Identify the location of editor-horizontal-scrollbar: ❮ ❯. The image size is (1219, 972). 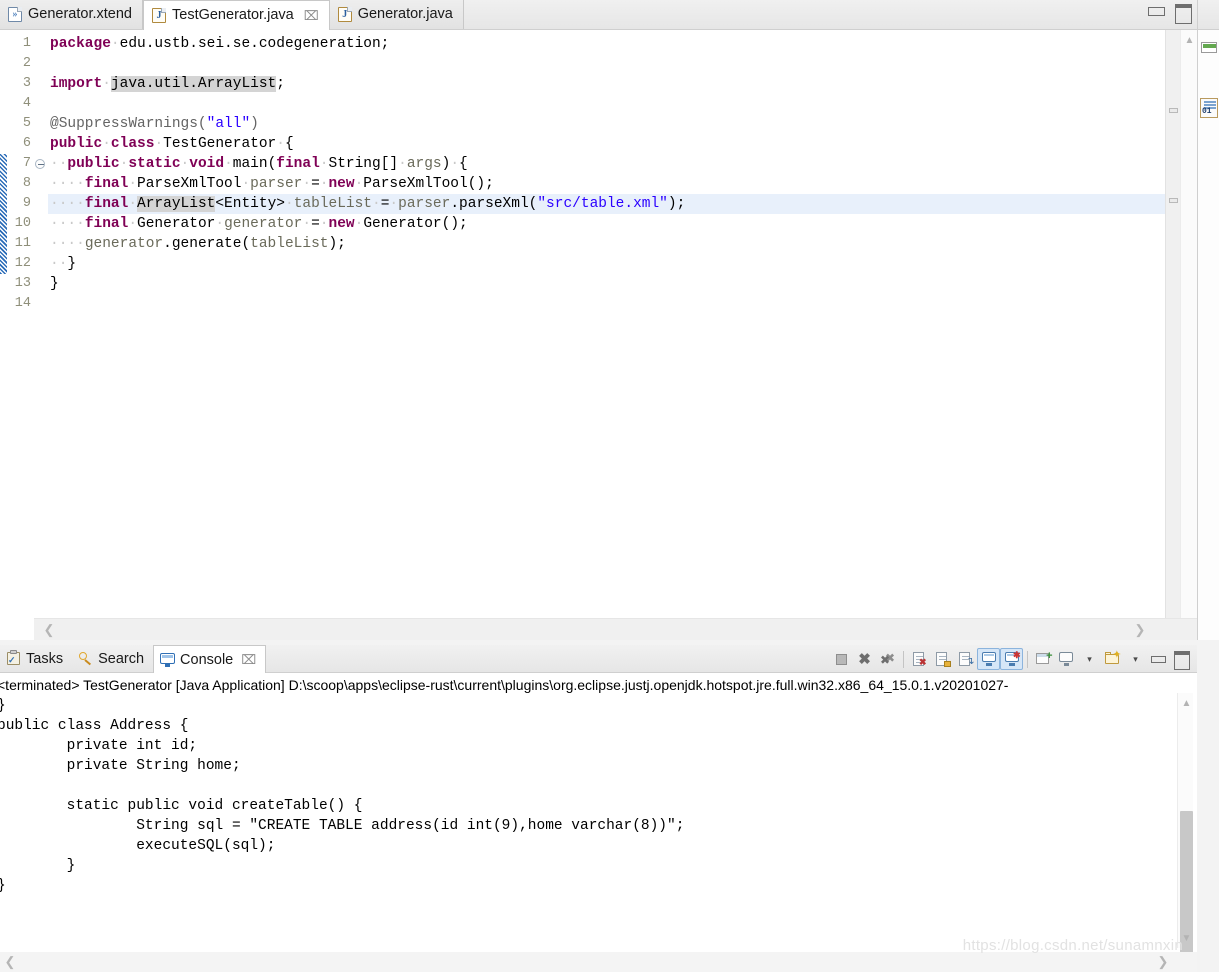
(598, 629).